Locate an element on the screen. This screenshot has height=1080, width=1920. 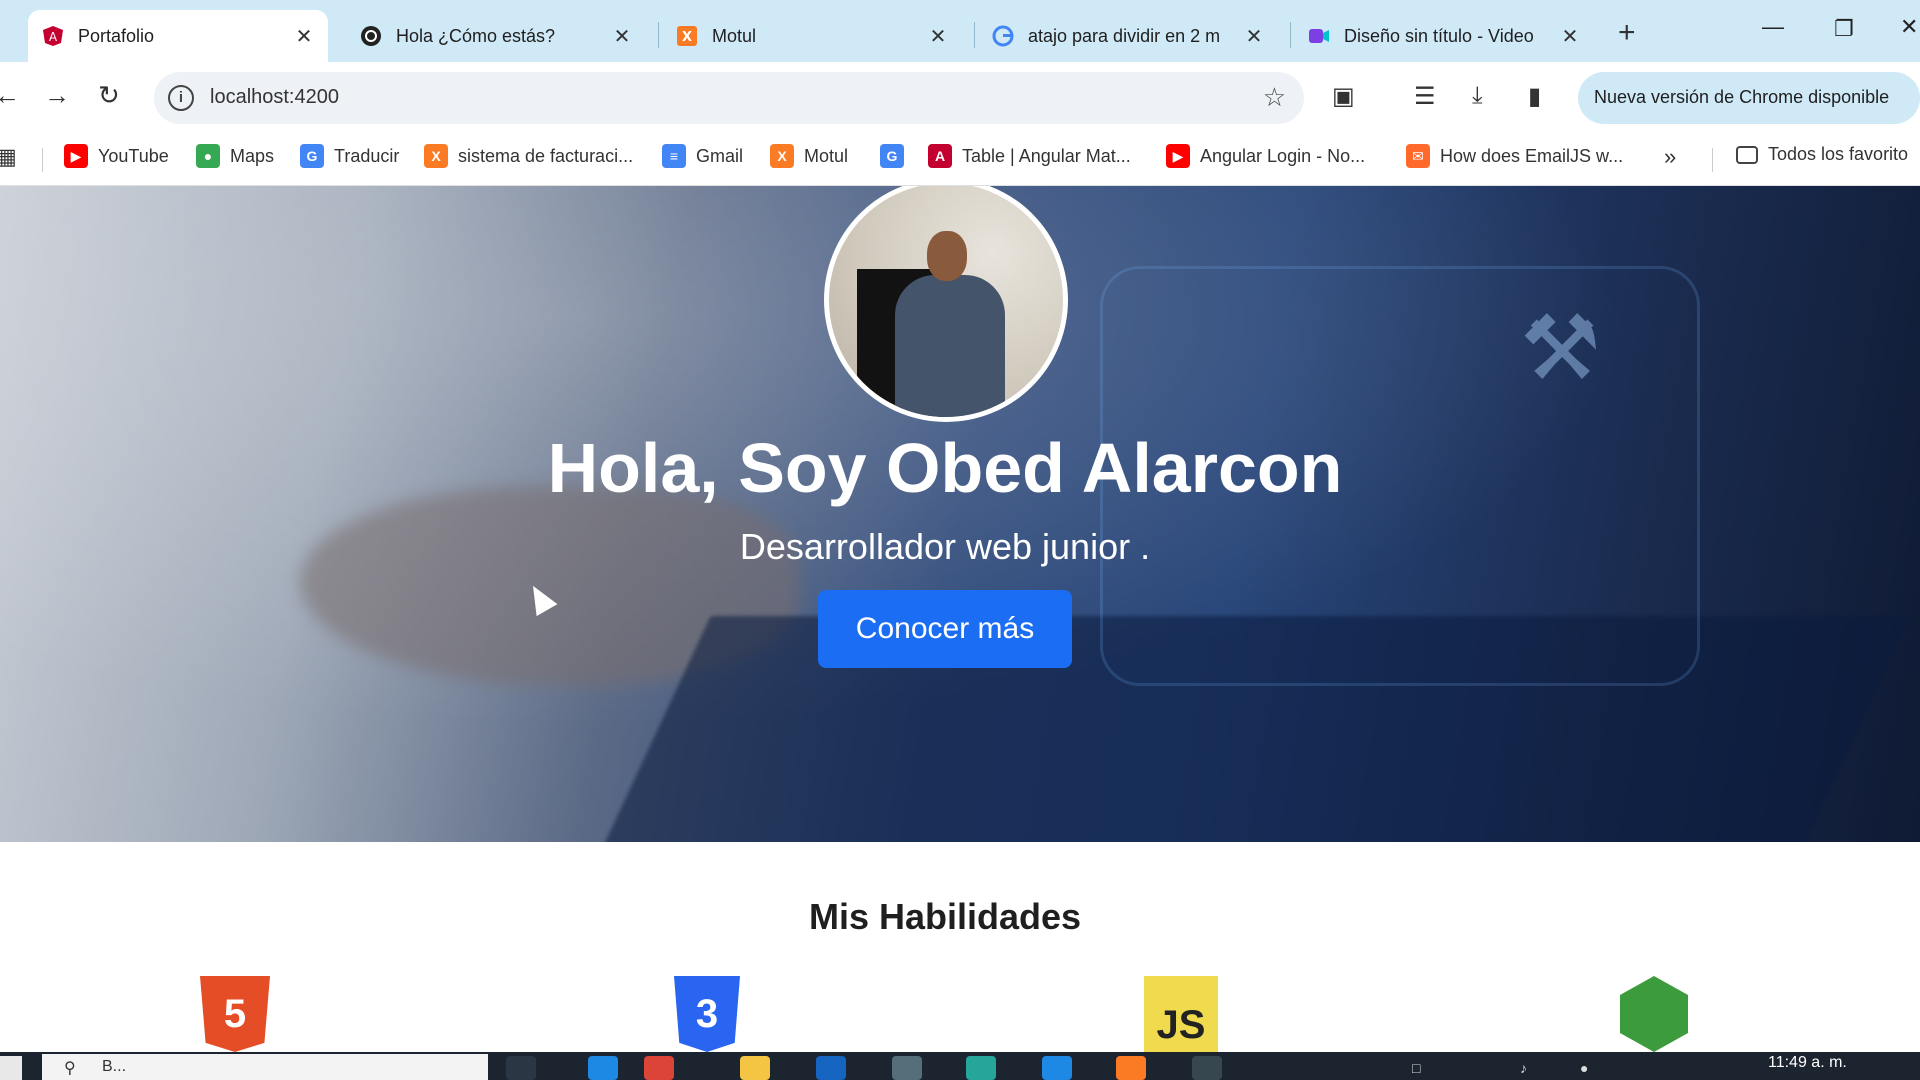
tab-title: Motul is located at coordinates (734, 35).